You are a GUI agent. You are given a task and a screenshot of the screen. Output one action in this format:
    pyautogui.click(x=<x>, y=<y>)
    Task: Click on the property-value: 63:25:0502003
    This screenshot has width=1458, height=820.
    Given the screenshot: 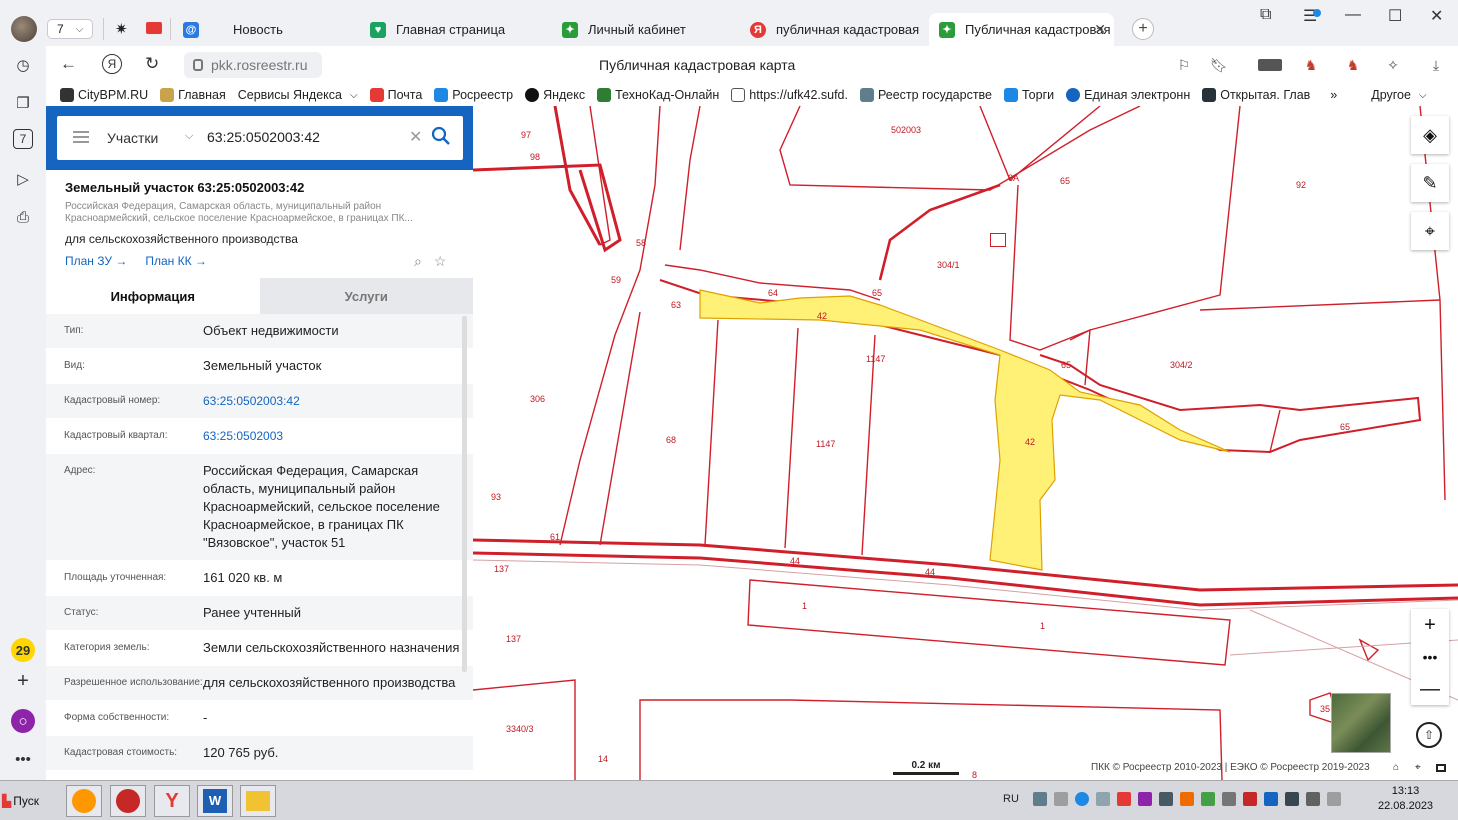 What is the action you would take?
    pyautogui.click(x=333, y=436)
    